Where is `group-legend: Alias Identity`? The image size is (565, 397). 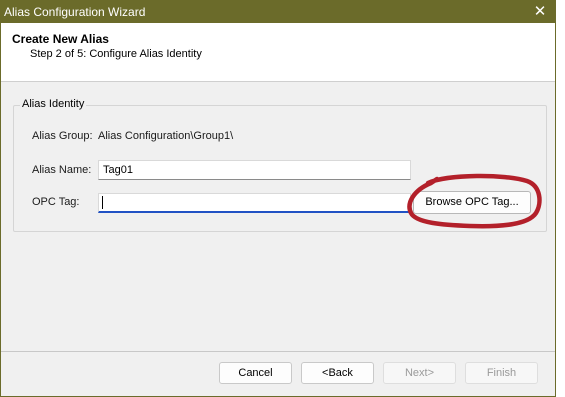 group-legend: Alias Identity is located at coordinates (53, 104).